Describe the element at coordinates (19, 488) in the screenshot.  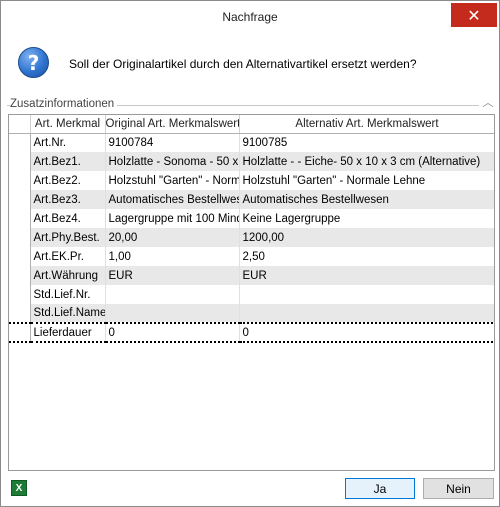
I see `excel-export-icon: X` at that location.